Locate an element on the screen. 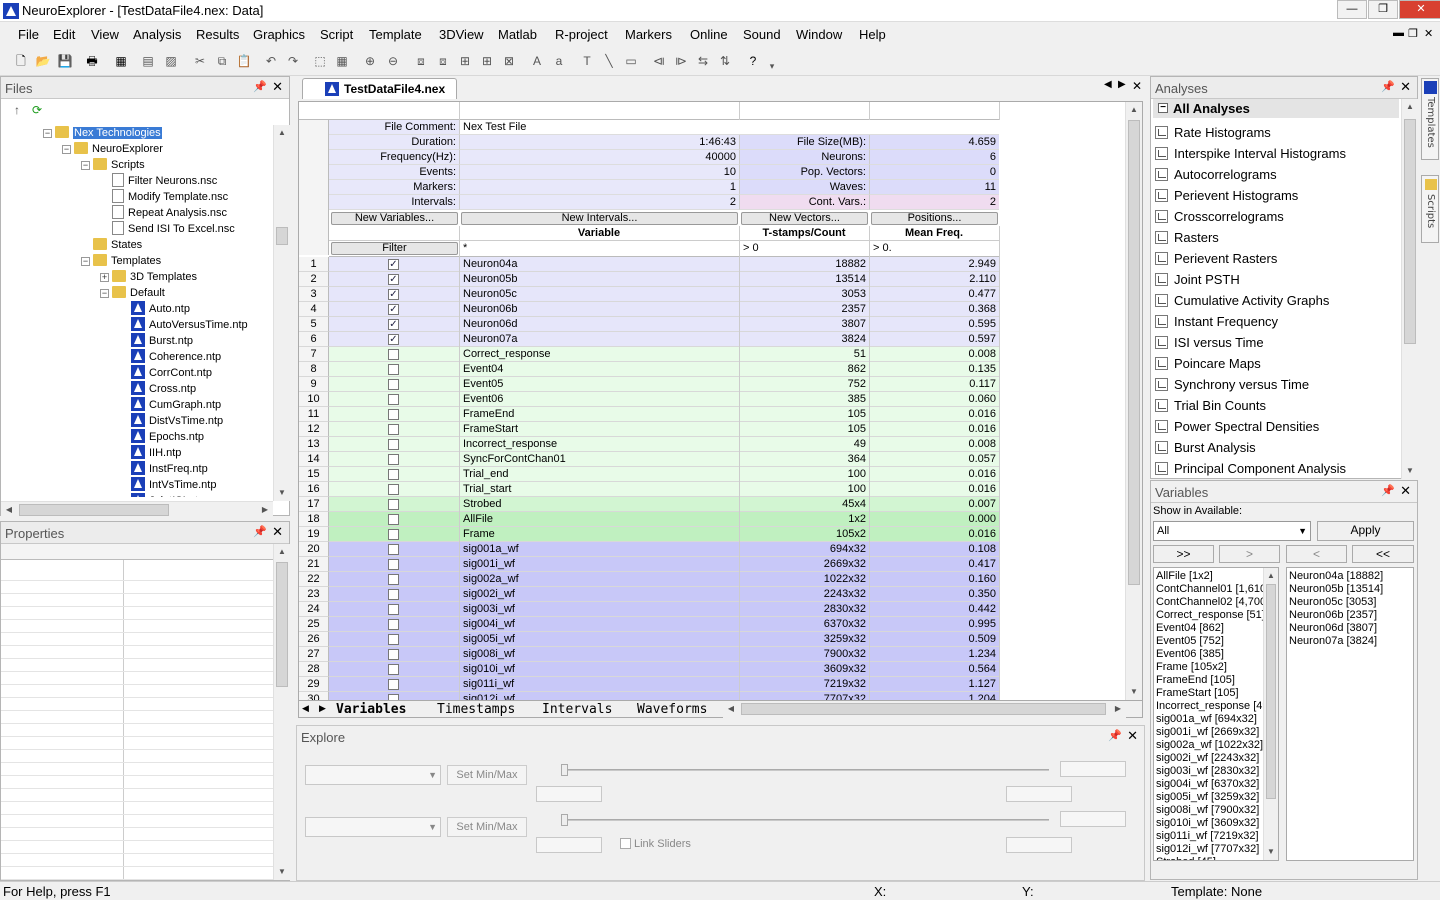 Image resolution: width=1440 pixels, height=900 pixels. row-number: 8 is located at coordinates (314, 369).